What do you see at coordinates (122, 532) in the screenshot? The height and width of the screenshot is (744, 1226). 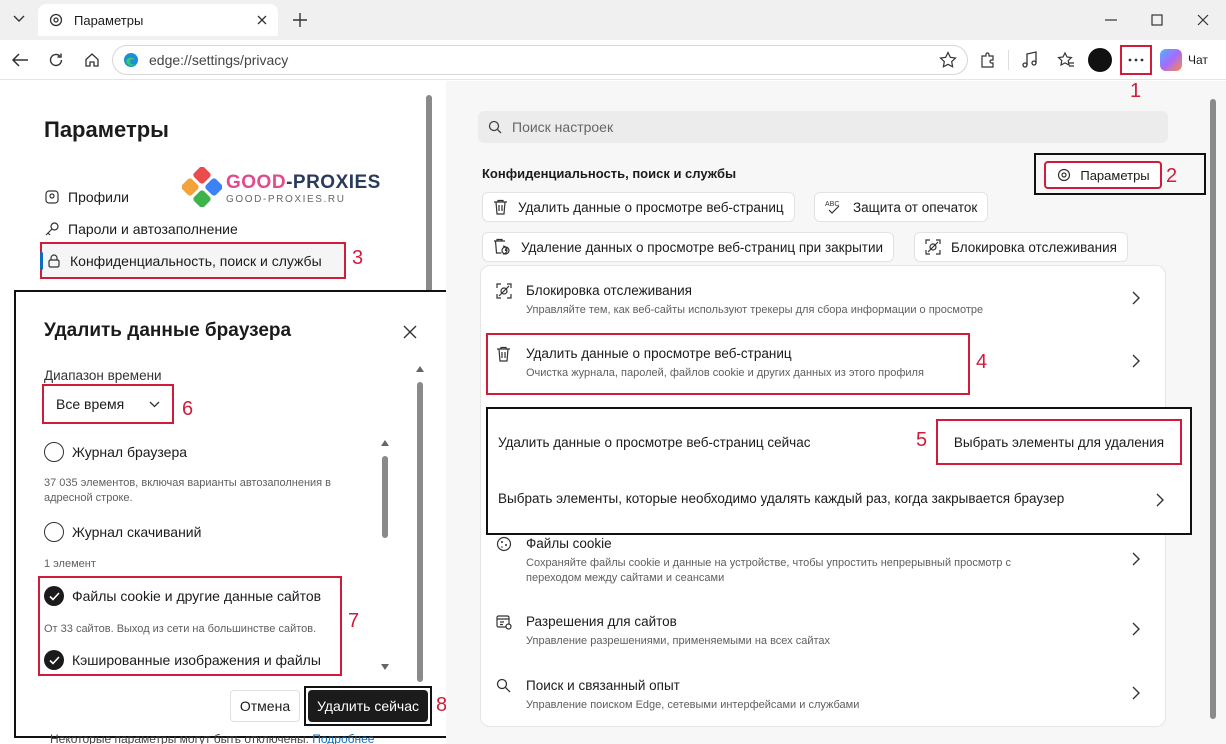 I see `option-download-history: Журнал скачиваний` at bounding box center [122, 532].